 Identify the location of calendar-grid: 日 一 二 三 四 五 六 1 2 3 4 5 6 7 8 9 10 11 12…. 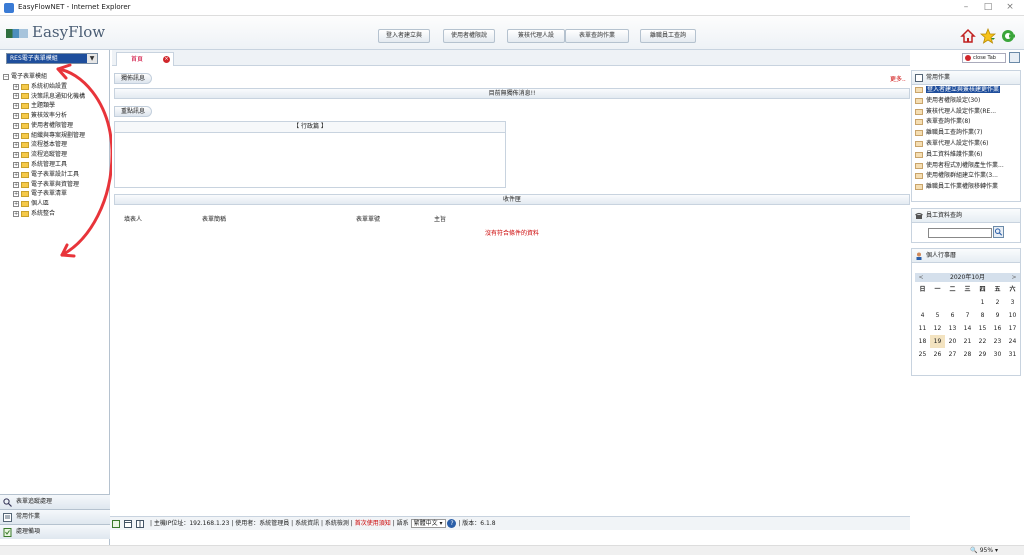
(967, 322).